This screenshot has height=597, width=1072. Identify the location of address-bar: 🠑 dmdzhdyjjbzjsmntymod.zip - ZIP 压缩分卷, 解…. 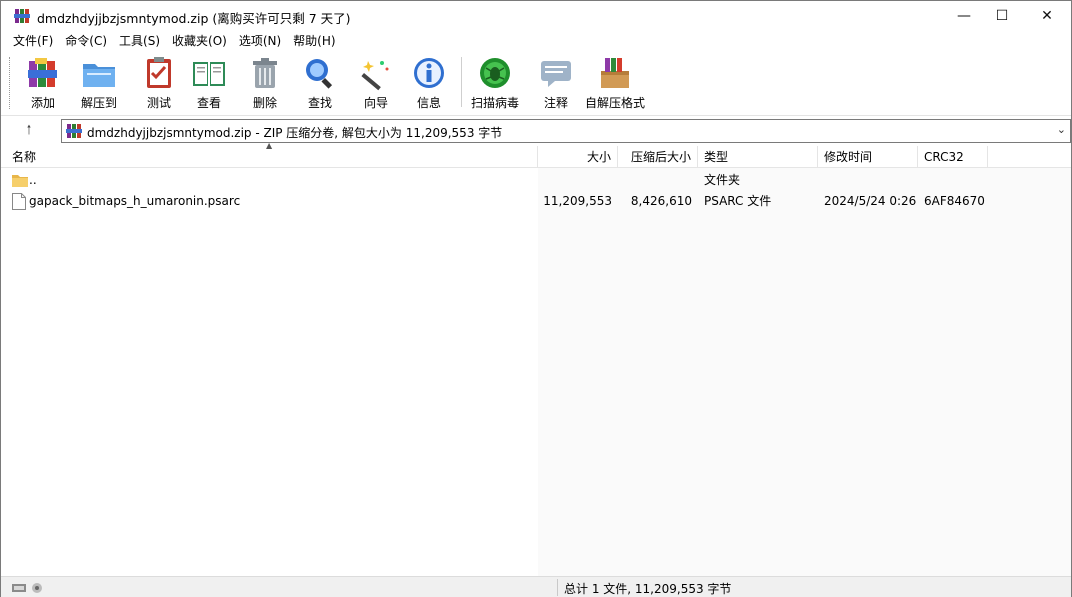
(536, 130).